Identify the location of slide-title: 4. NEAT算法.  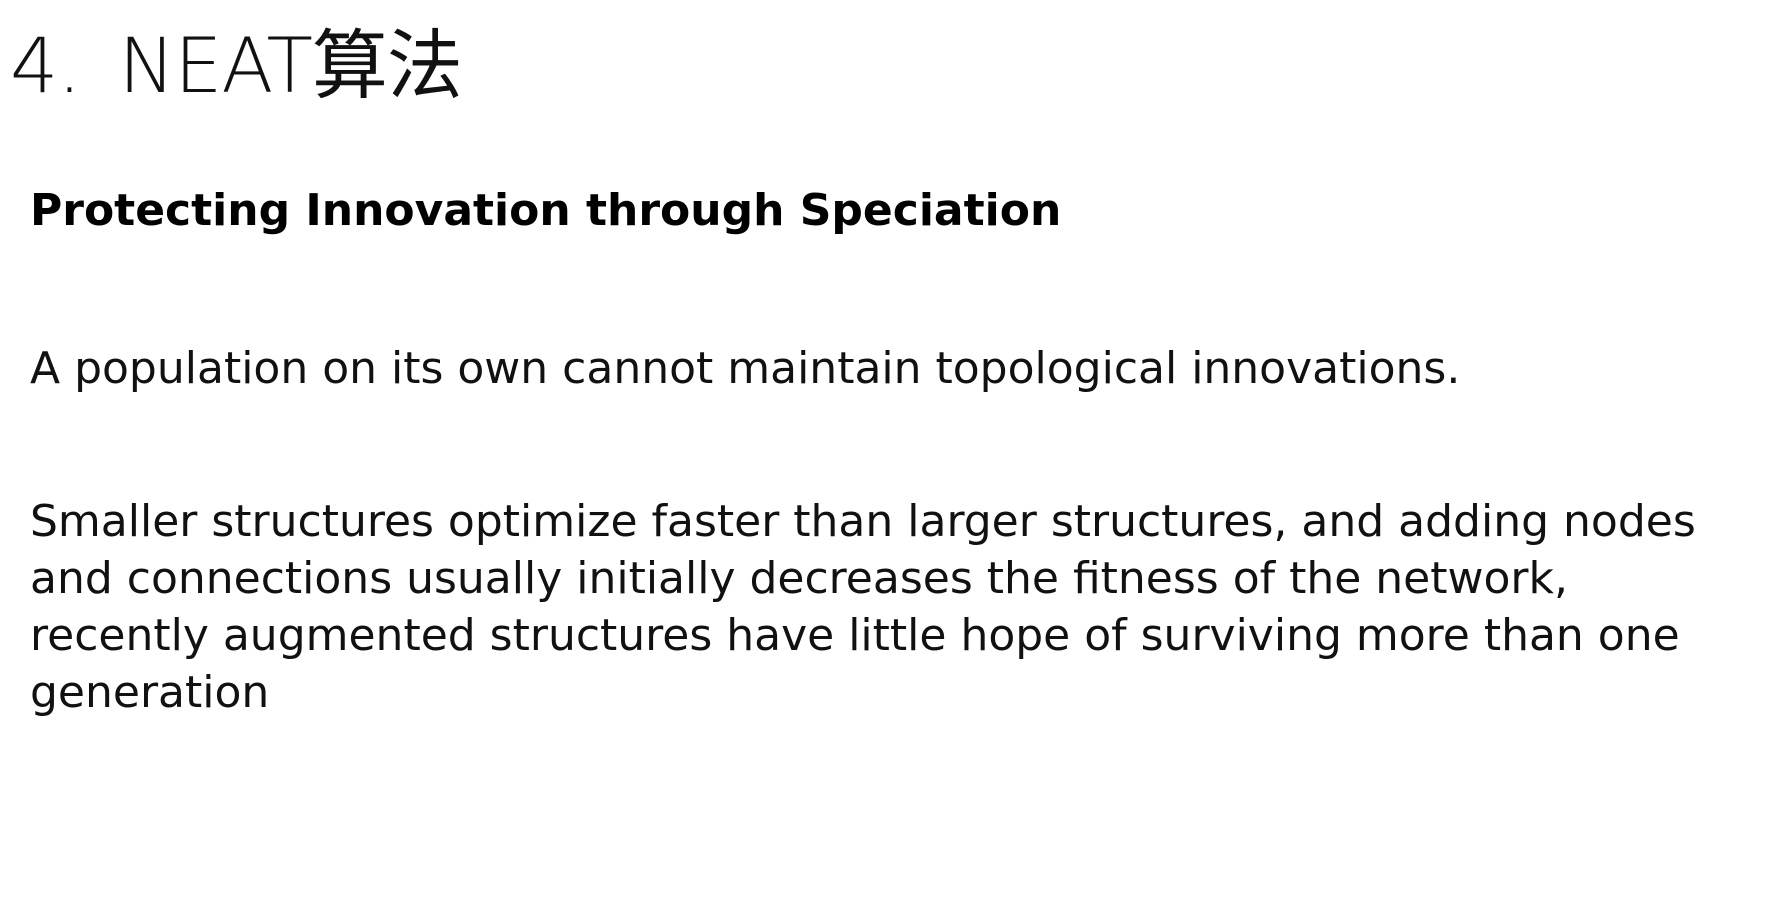
(236, 65).